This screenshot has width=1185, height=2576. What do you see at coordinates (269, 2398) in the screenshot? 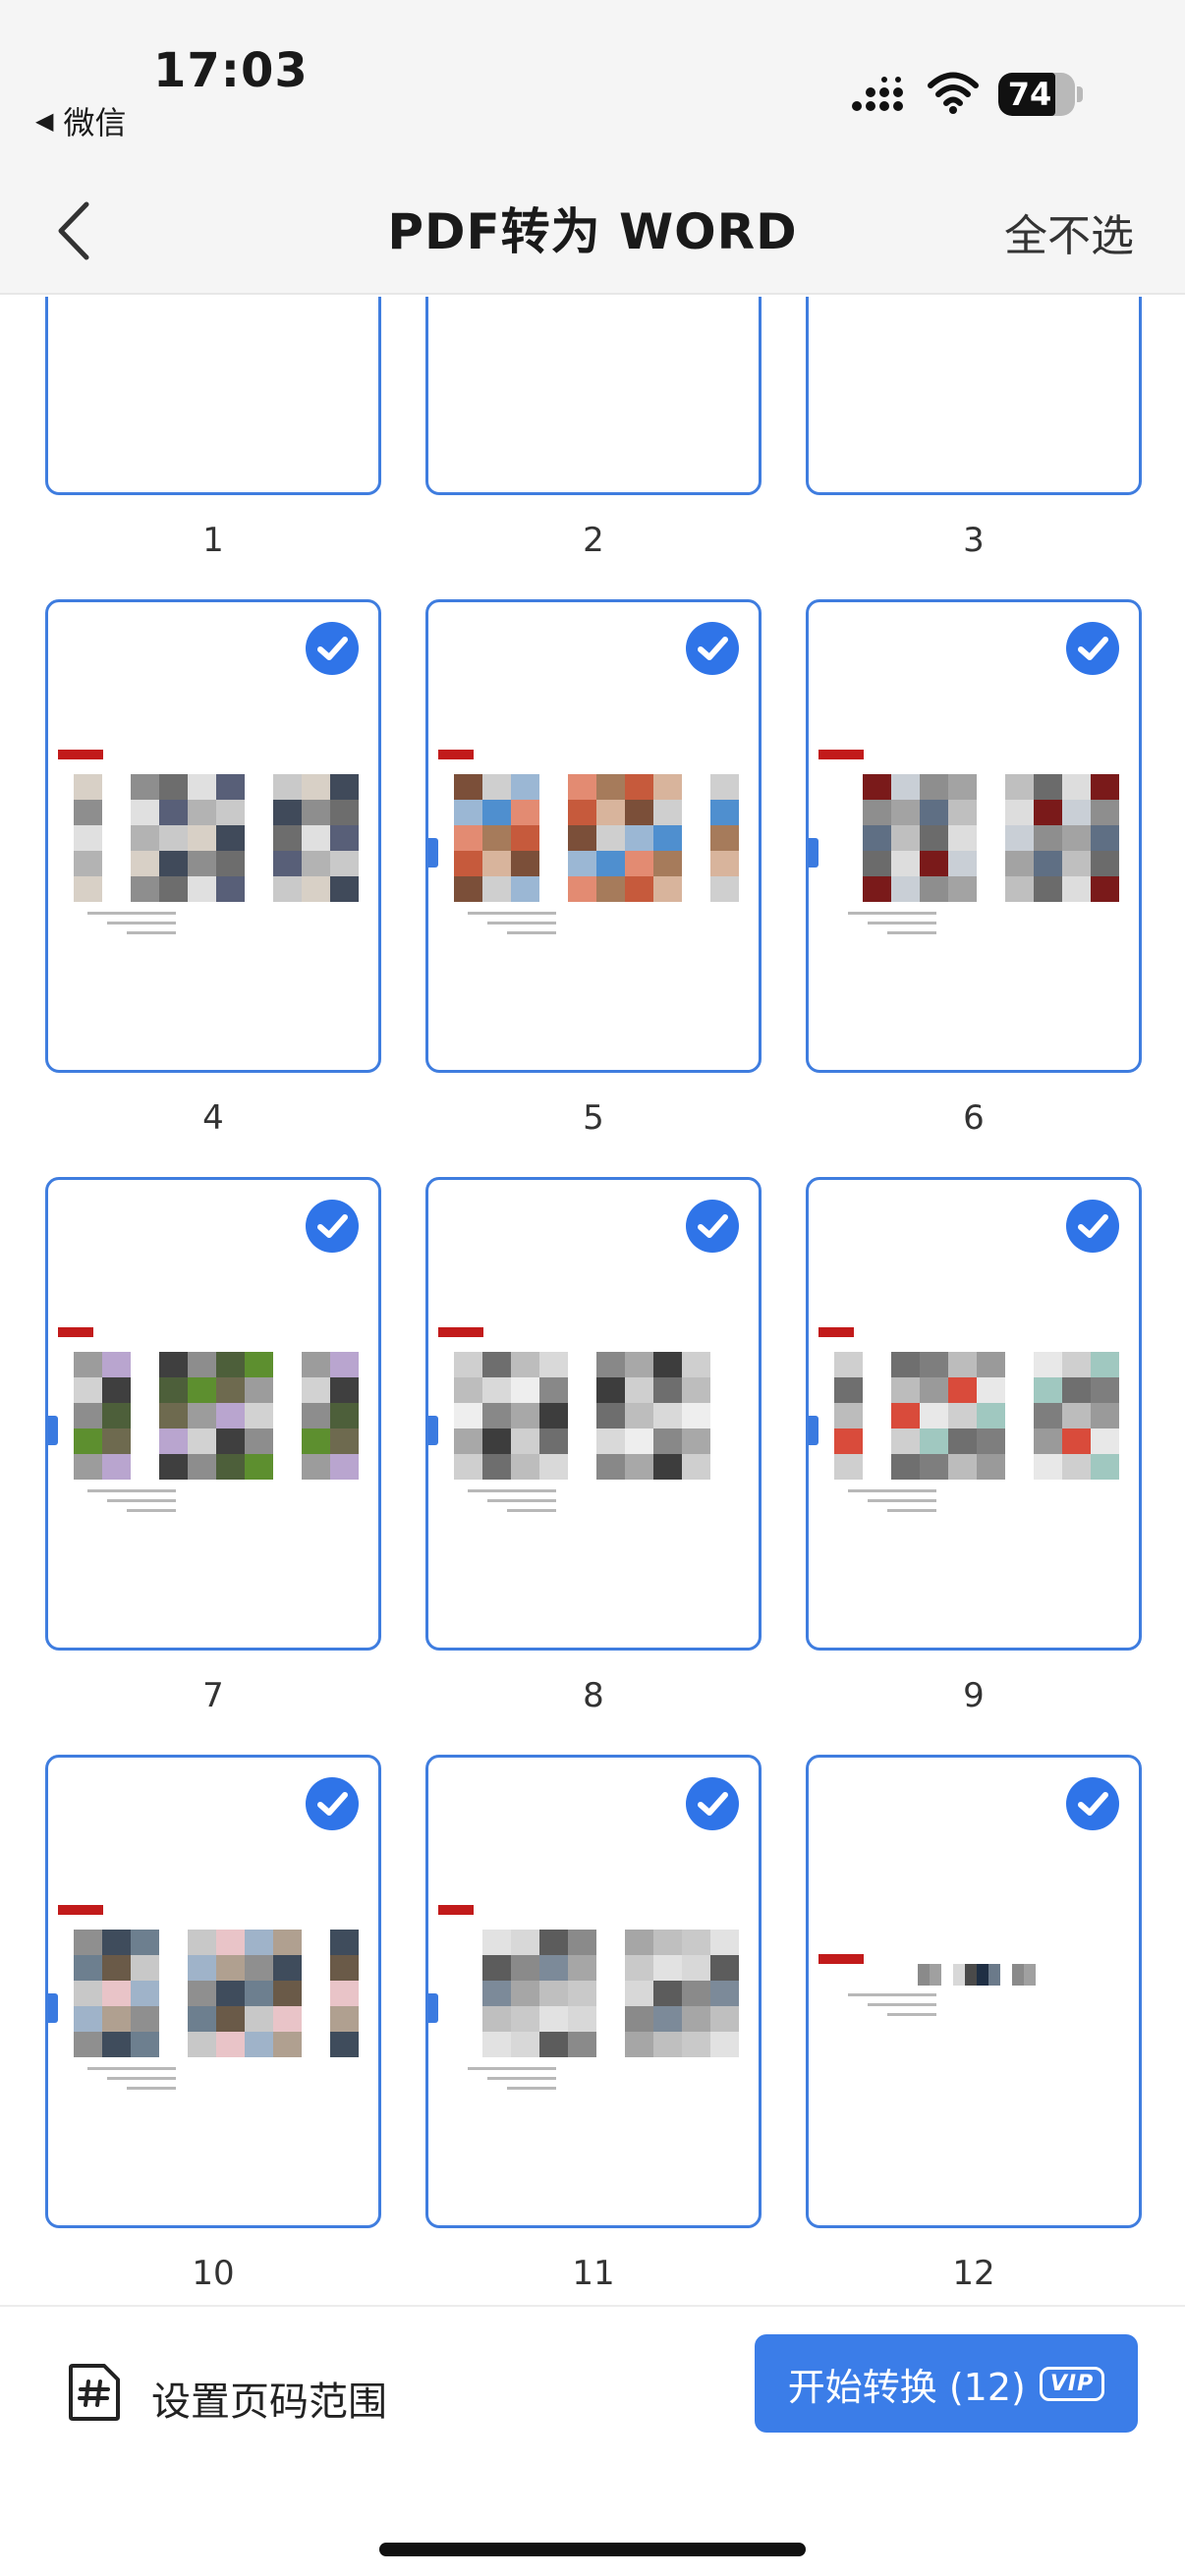
I see `page-range-button: 设置页码范围` at bounding box center [269, 2398].